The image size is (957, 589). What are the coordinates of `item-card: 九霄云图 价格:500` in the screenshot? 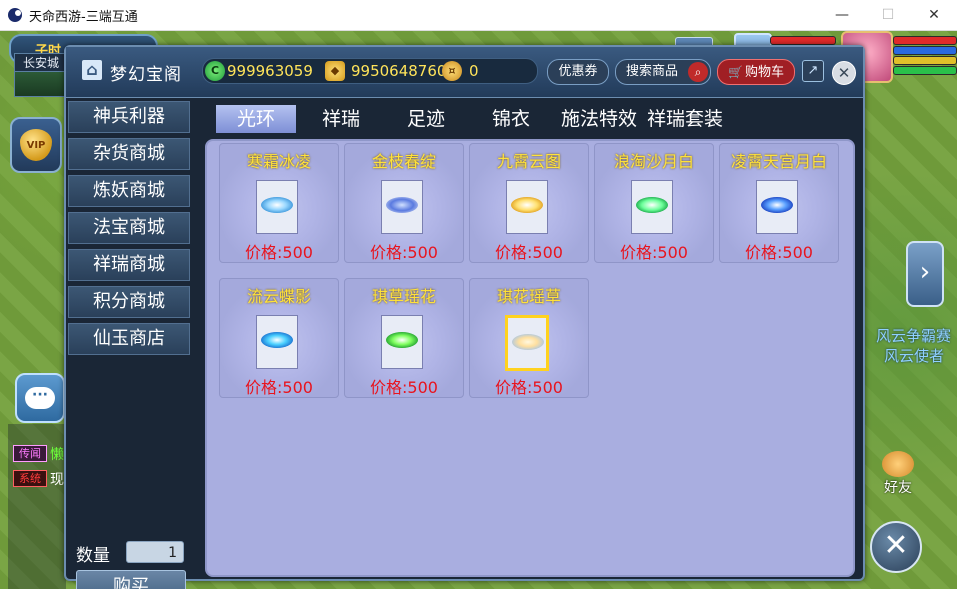 It's located at (529, 203).